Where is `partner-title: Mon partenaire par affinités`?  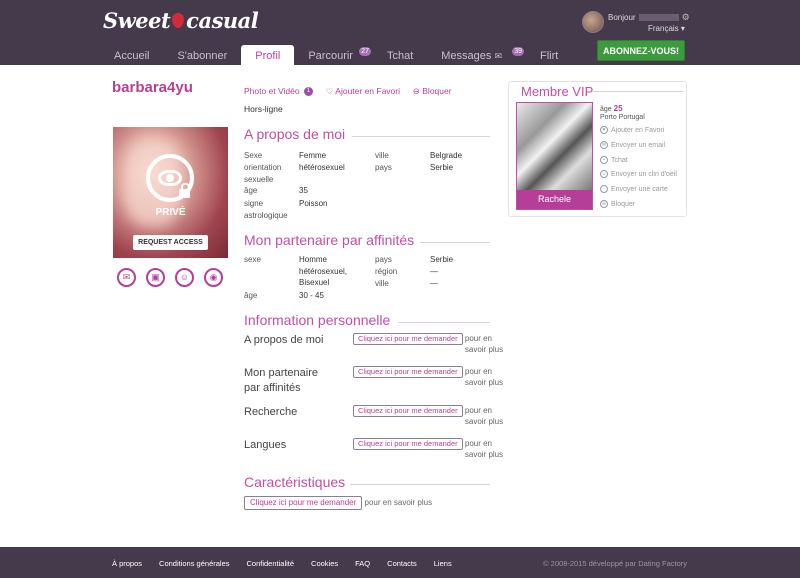 partner-title: Mon partenaire par affinités is located at coordinates (329, 240).